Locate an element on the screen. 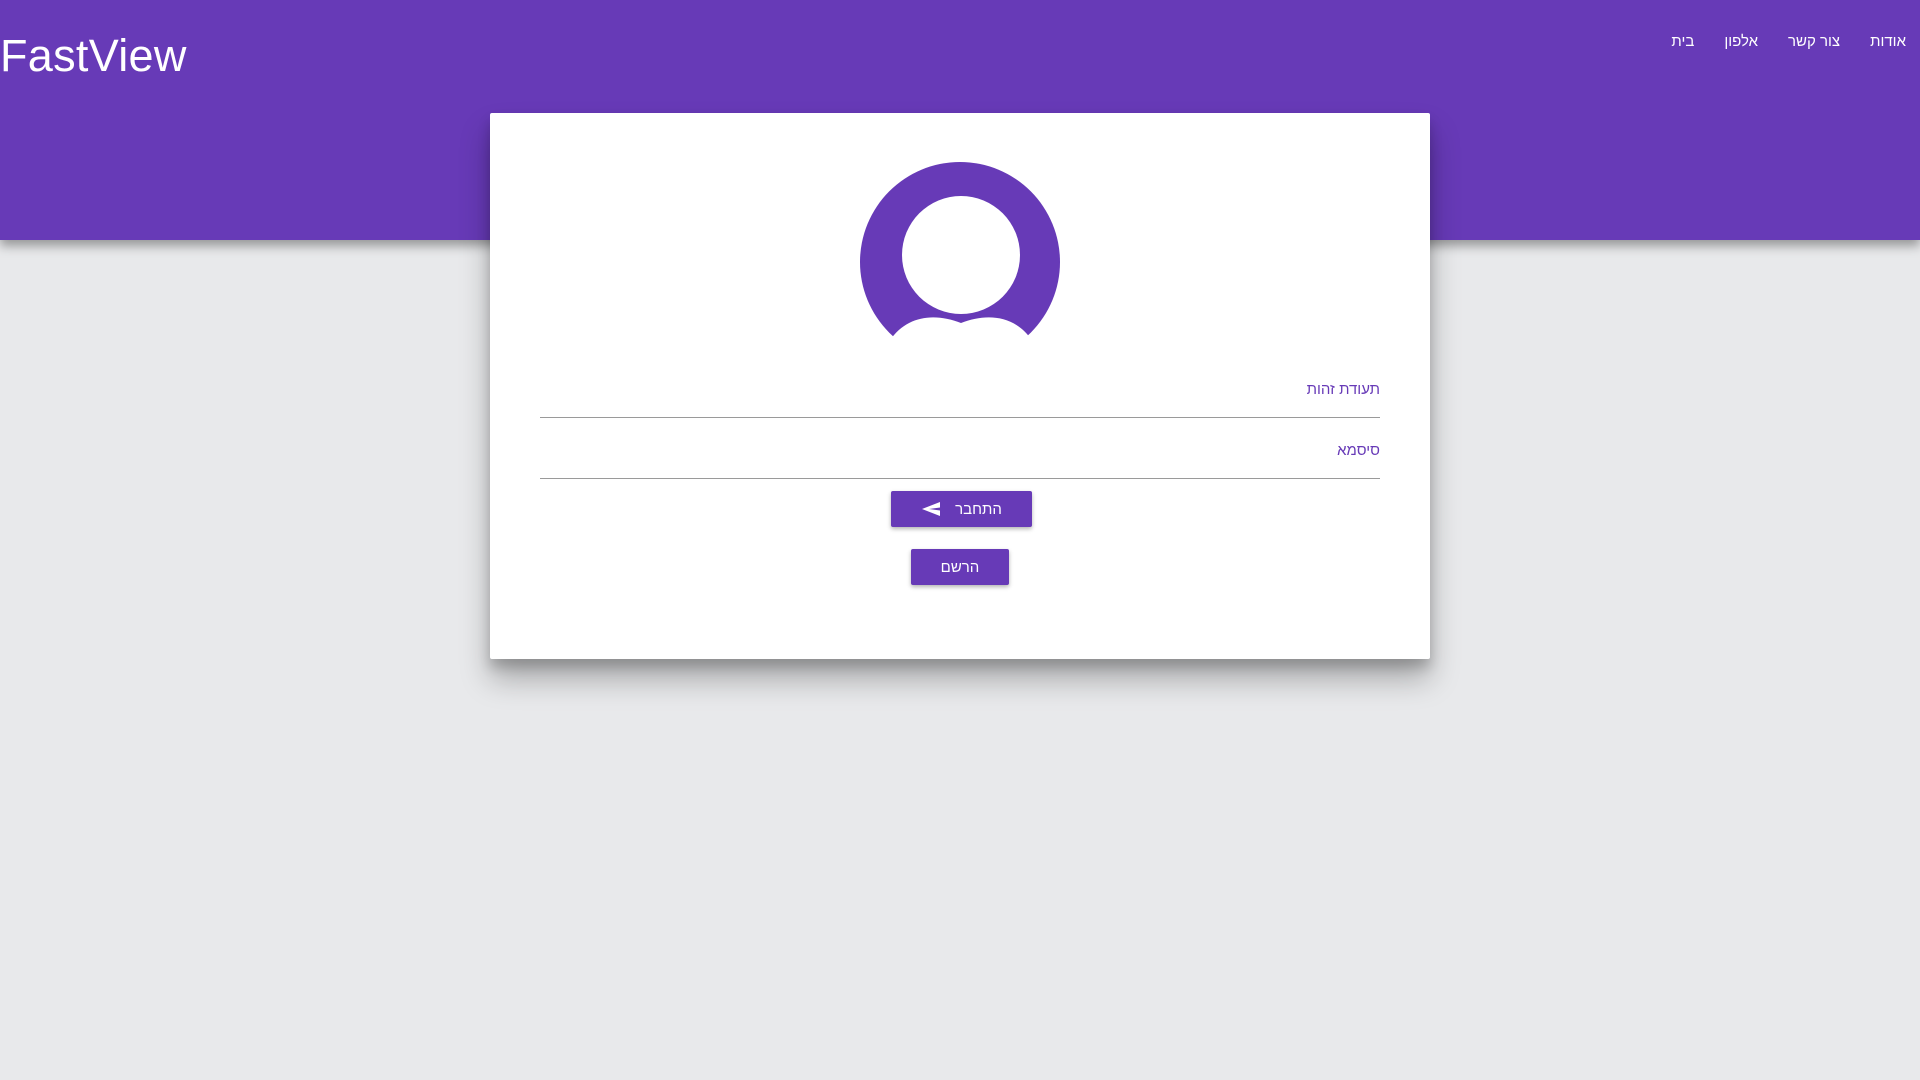 Image resolution: width=1920 pixels, height=1080 pixels. register-button-label: הרשם is located at coordinates (960, 567).